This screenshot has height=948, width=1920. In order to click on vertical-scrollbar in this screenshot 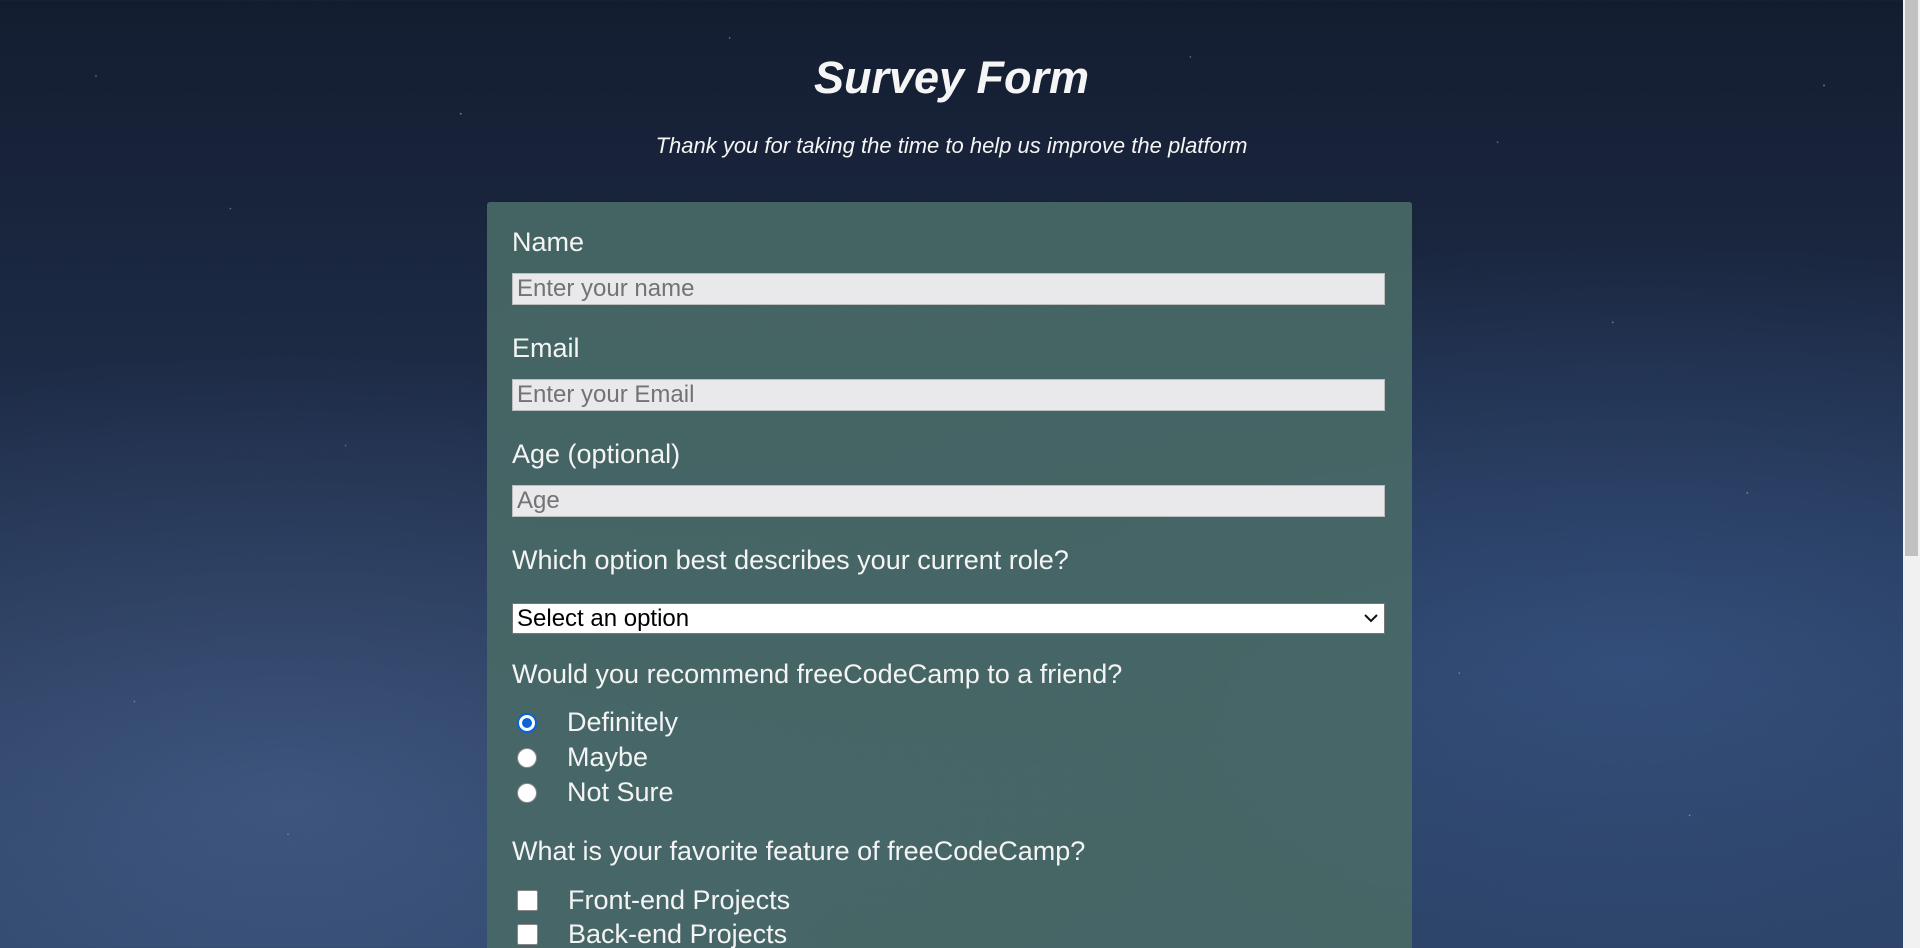, I will do `click(1911, 474)`.